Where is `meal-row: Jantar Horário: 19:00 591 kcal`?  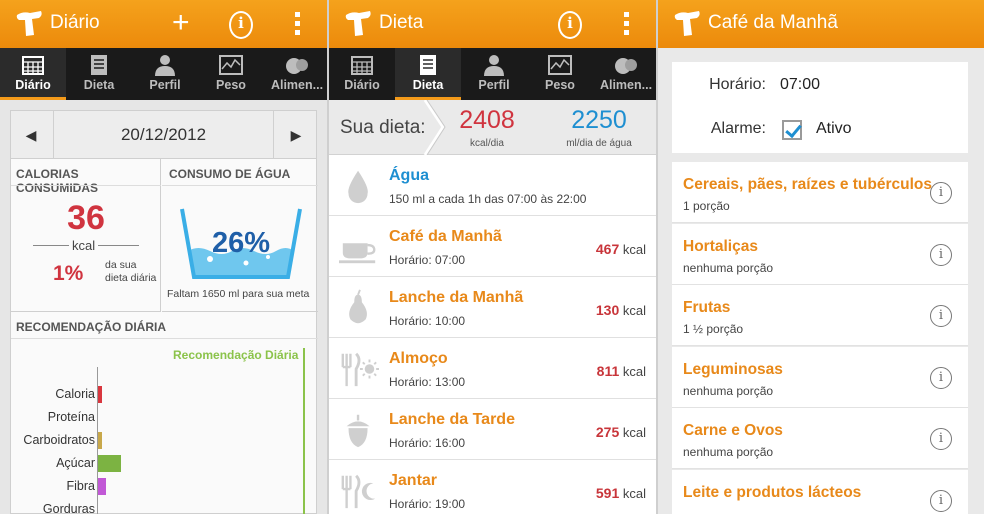
meal-row: Jantar Horário: 19:00 591 kcal is located at coordinates (492, 487).